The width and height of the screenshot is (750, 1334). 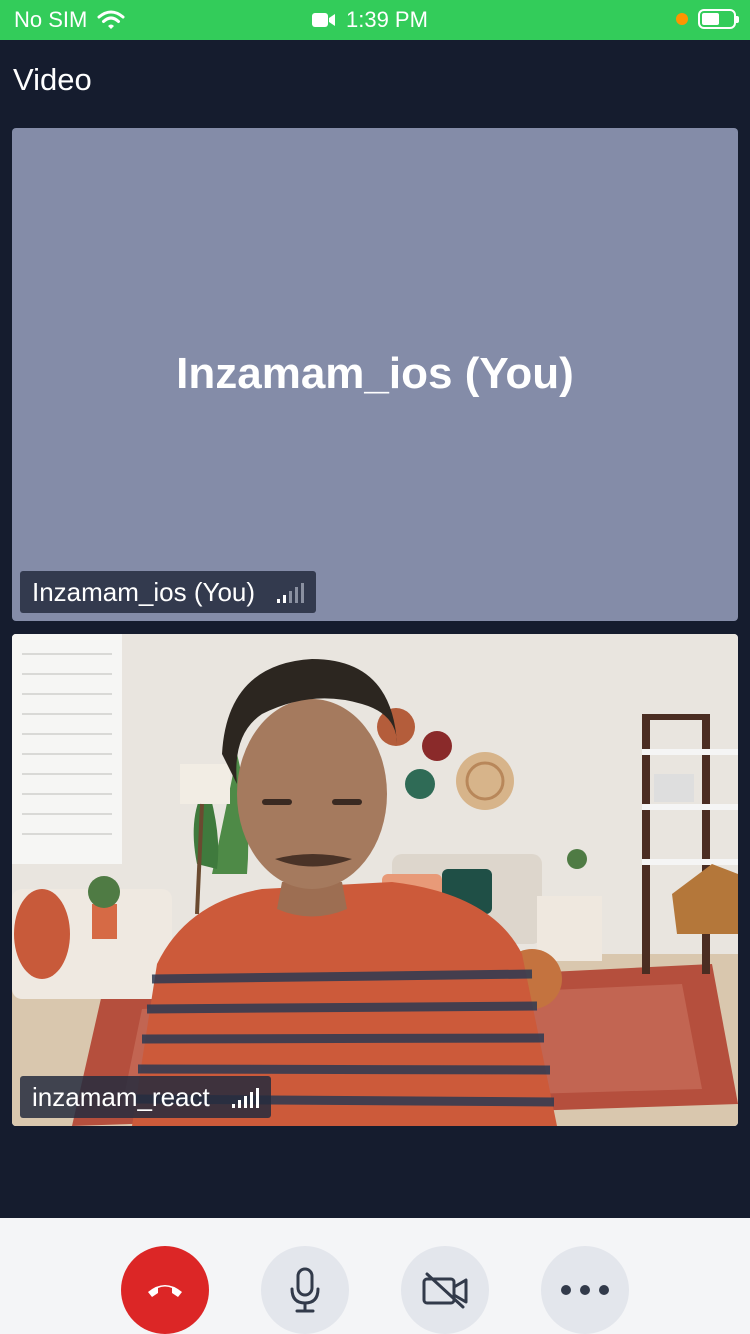 I want to click on remote-name-tag: inzamam_react, so click(x=145, y=1097).